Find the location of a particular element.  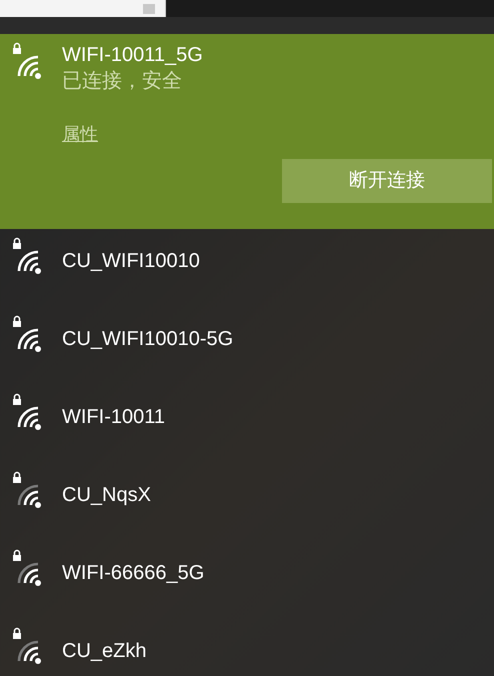

network-name: CU_WIFI10010-5G is located at coordinates (148, 339).